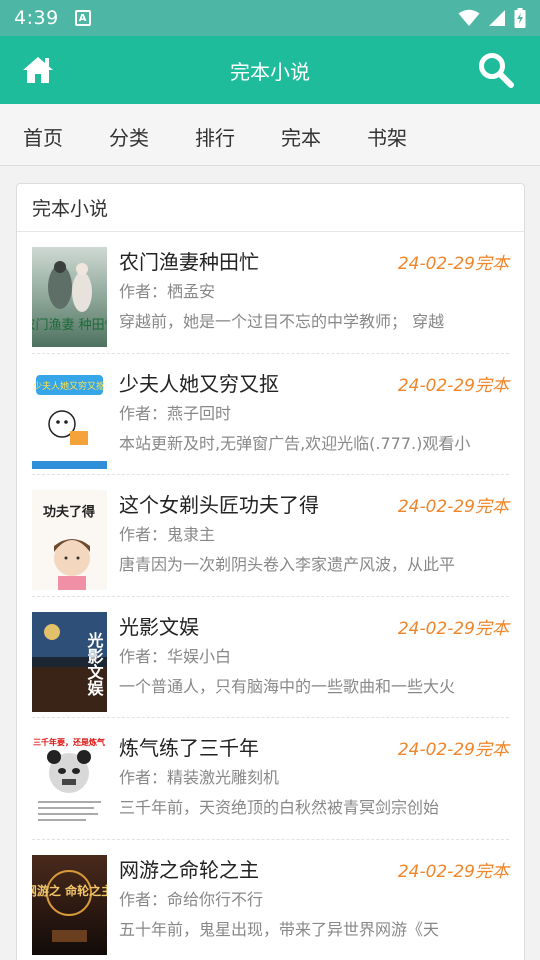 Image resolution: width=540 pixels, height=960 pixels. What do you see at coordinates (191, 899) in the screenshot?
I see `book-author: 作者：命给你行不行` at bounding box center [191, 899].